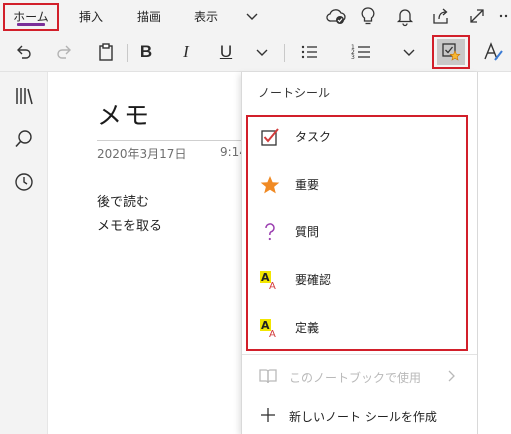  I want to click on create-new-tag-item: 新しいノート シールを作成, so click(359, 415).